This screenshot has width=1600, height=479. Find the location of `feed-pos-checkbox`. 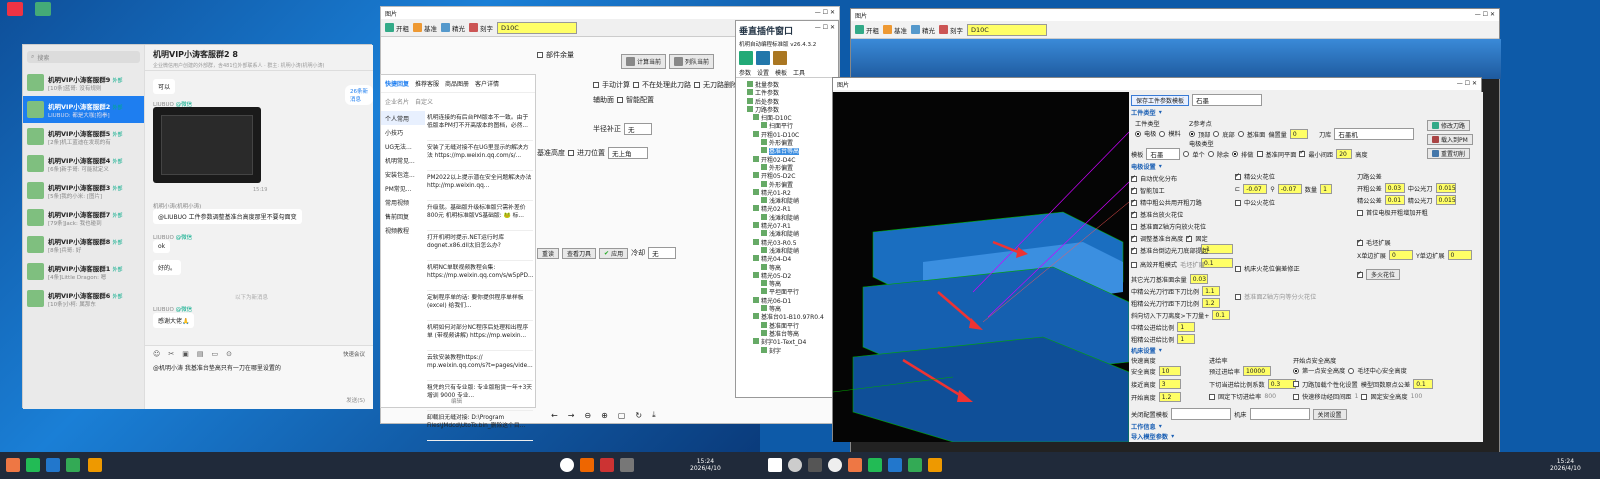

feed-pos-checkbox is located at coordinates (571, 153).